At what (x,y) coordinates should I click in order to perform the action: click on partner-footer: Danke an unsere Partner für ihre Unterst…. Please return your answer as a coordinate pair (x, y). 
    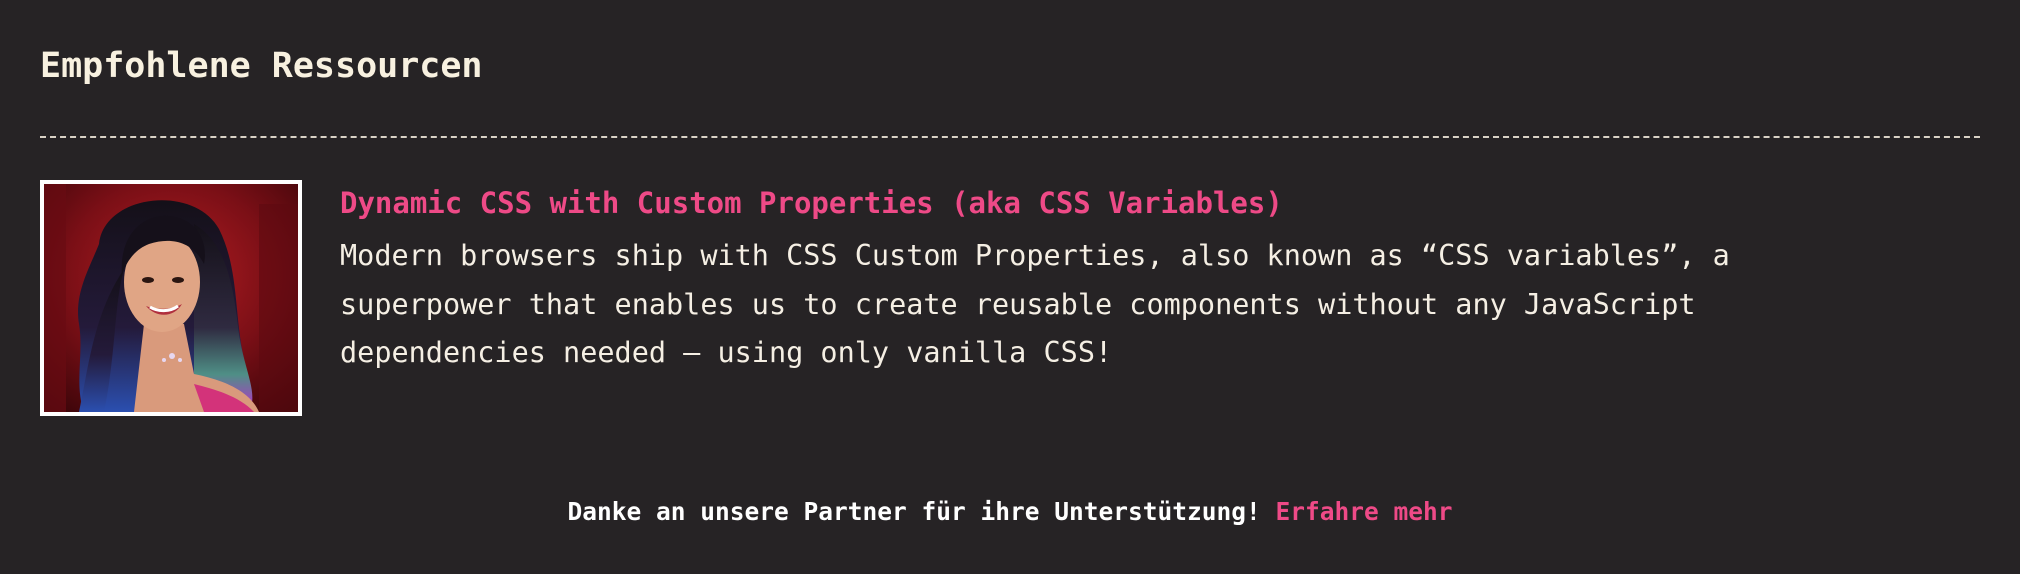
    Looking at the image, I should click on (1010, 511).